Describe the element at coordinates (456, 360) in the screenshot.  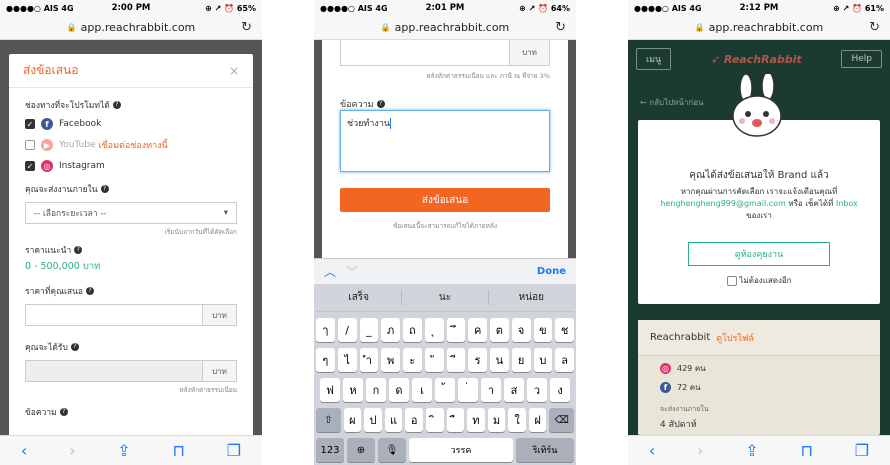
I see `key: ี` at that location.